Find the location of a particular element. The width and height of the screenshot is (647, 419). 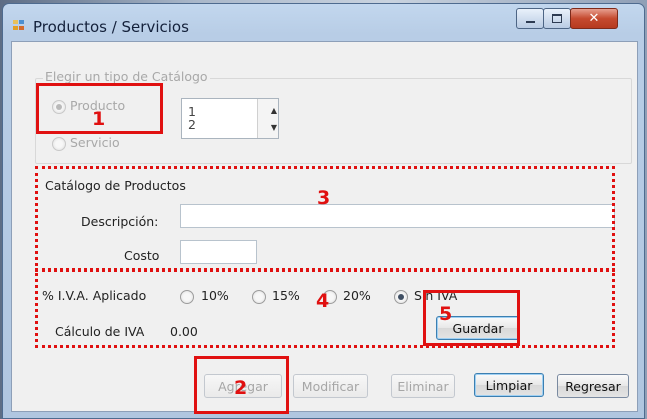

annotation-number-5: 5 is located at coordinates (446, 314).